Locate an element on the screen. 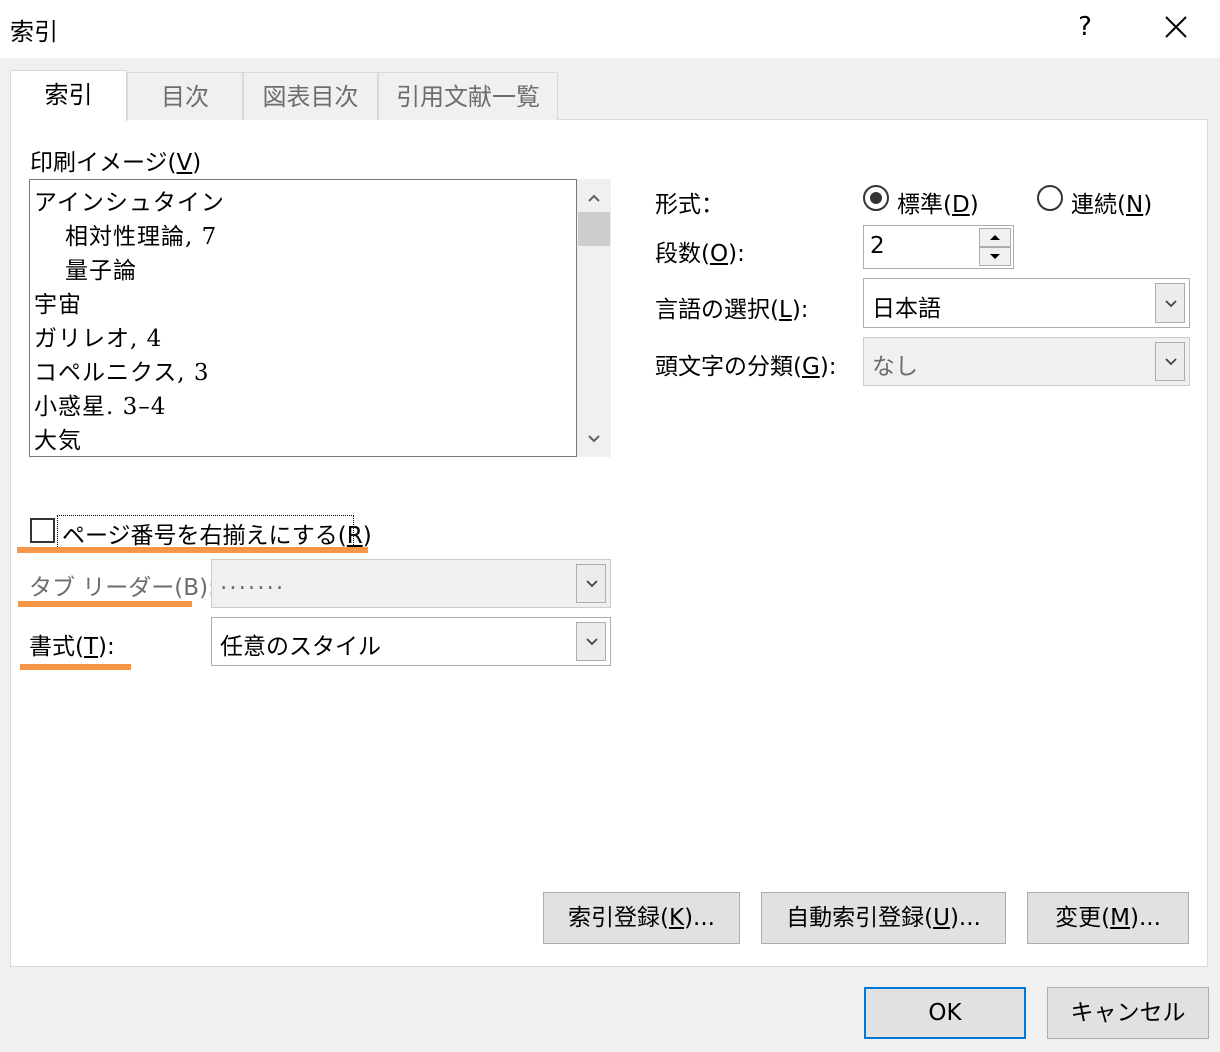 The image size is (1220, 1052). close-button is located at coordinates (1176, 27).